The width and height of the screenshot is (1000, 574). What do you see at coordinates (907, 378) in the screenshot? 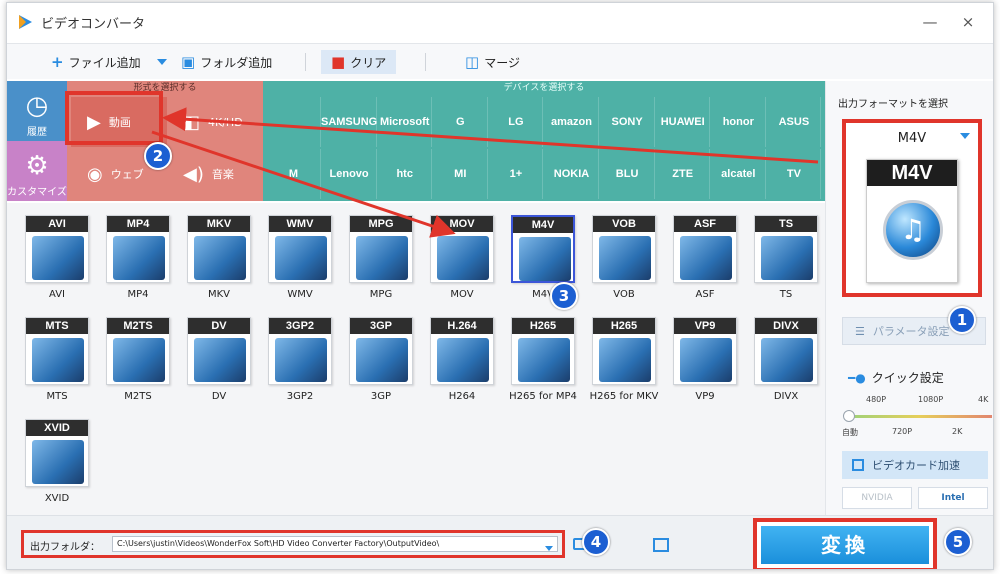
I see `quick-setting-label: クイック設定` at bounding box center [907, 378].